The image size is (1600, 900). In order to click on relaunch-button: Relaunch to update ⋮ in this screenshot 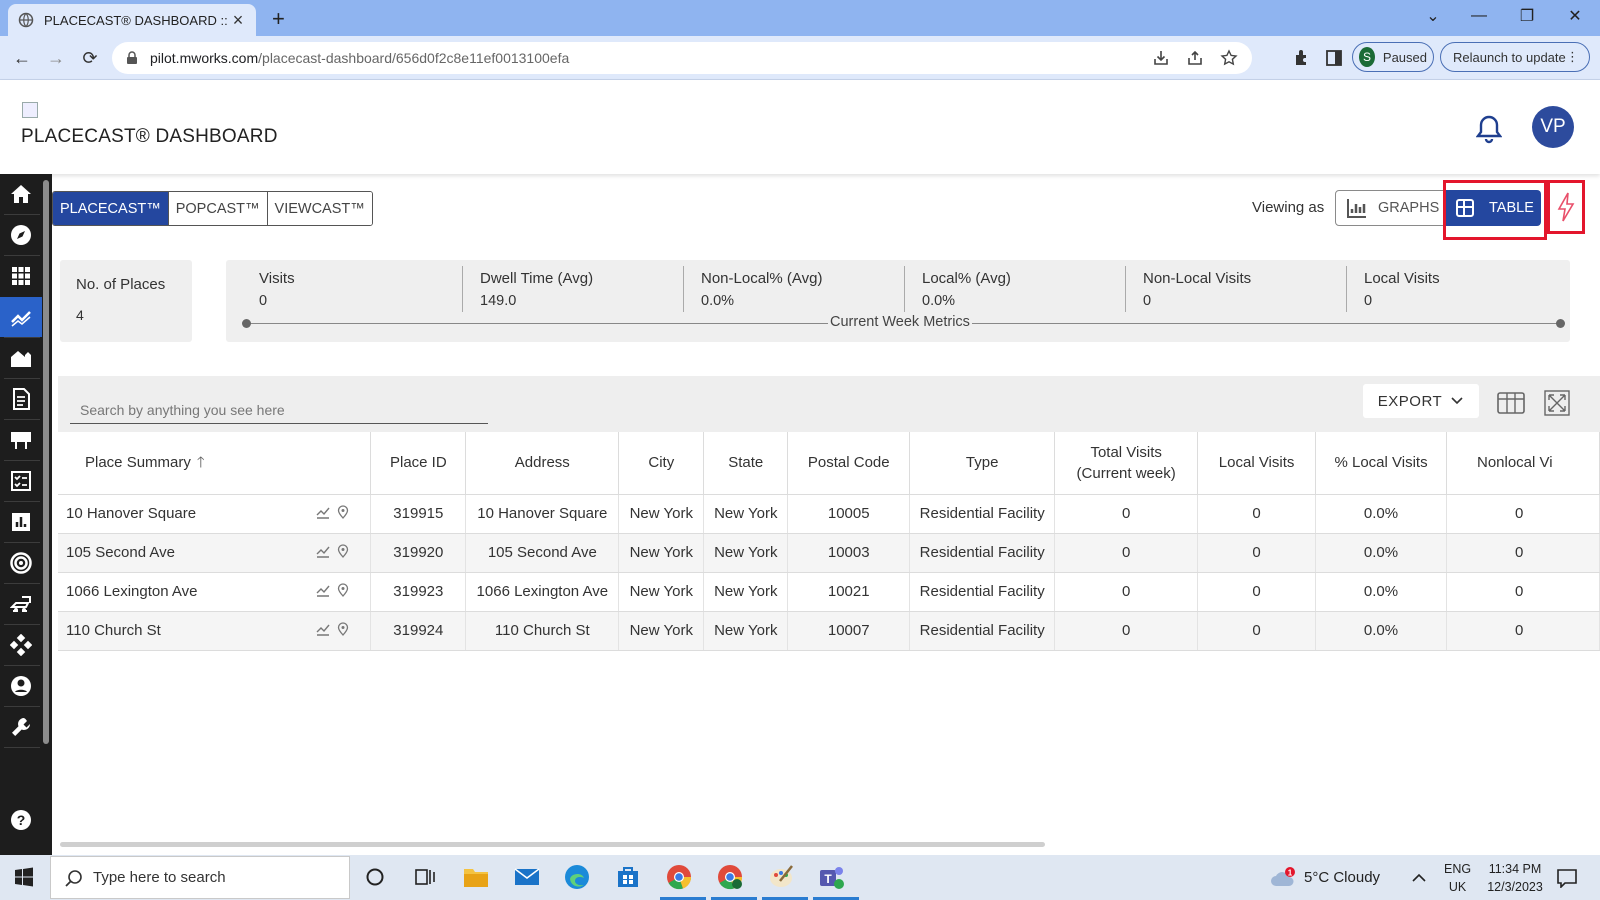, I will do `click(1515, 57)`.